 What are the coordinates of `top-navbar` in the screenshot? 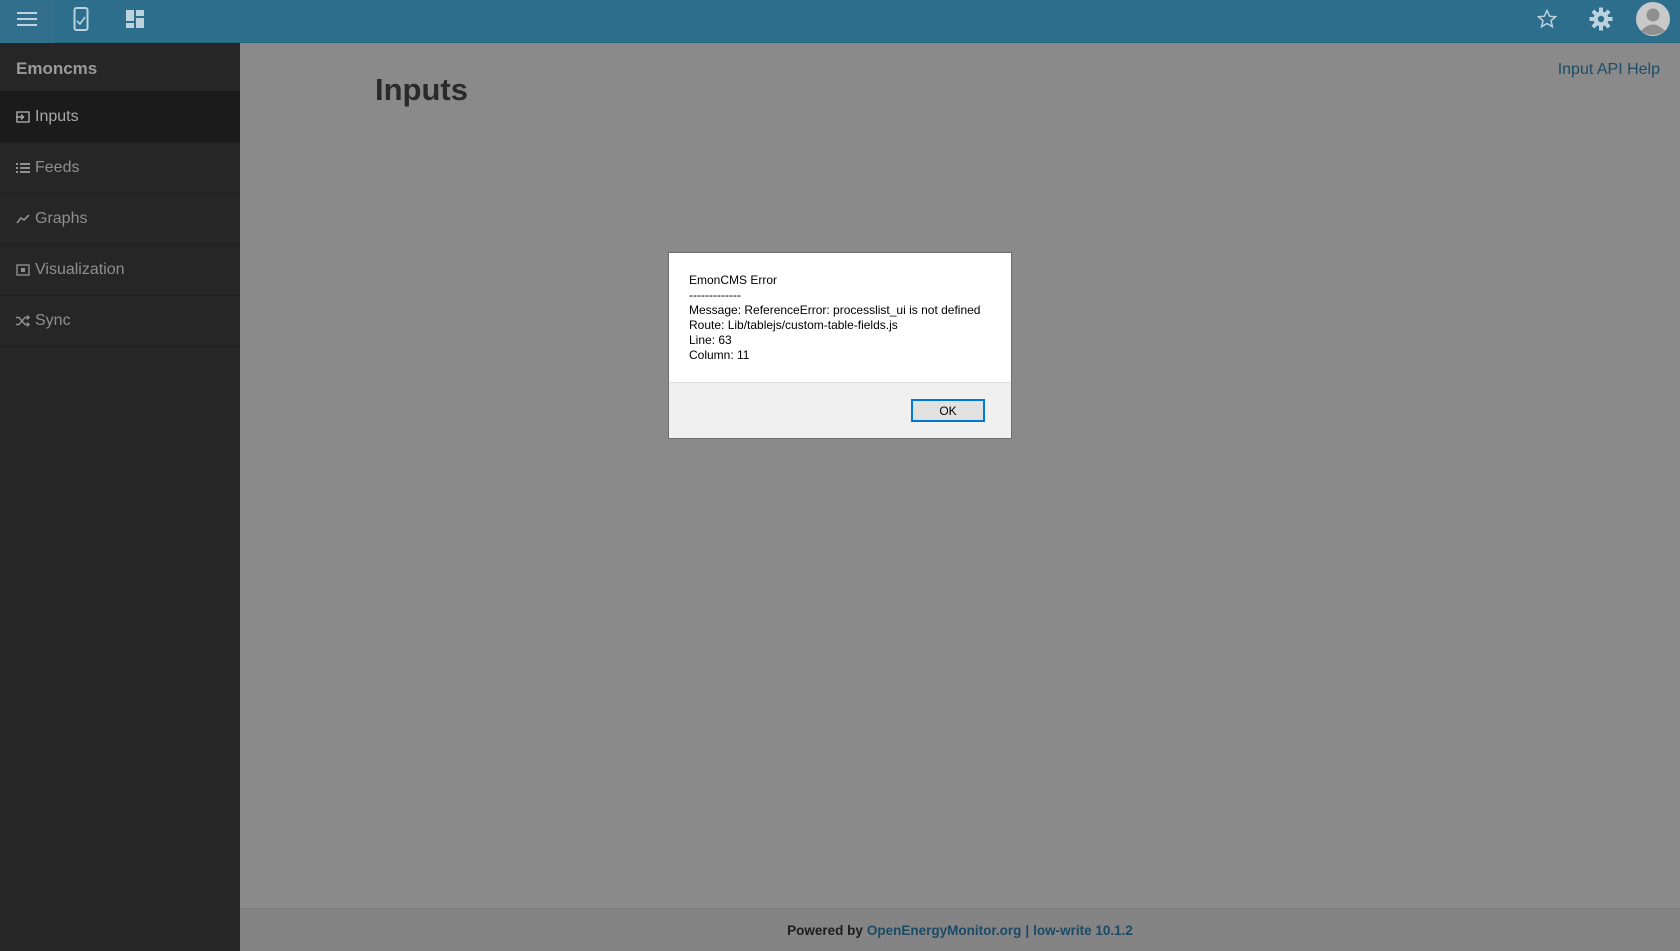 It's located at (840, 21).